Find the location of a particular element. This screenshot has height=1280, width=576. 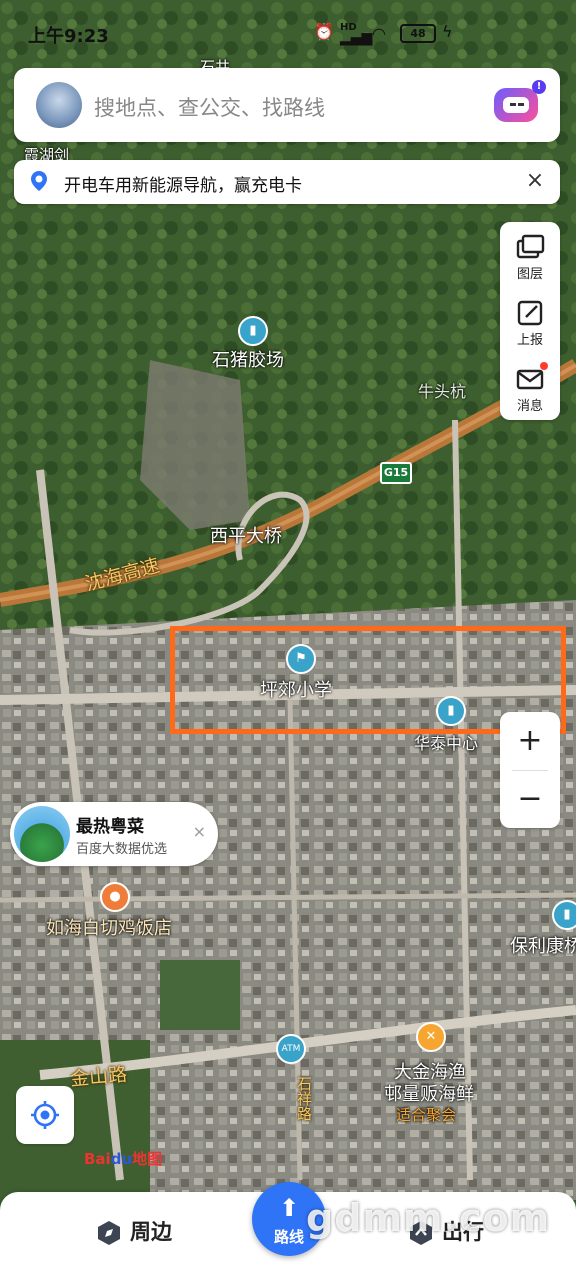

zoom-out-button: − is located at coordinates (530, 799).